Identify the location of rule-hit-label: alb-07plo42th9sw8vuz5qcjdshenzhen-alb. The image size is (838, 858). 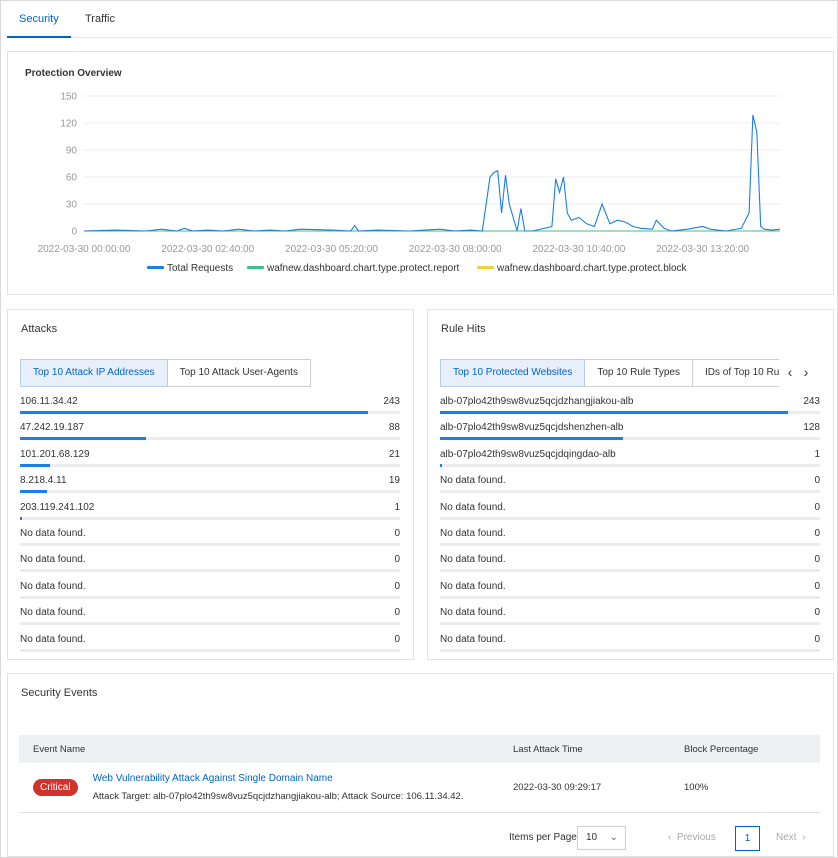
(532, 428).